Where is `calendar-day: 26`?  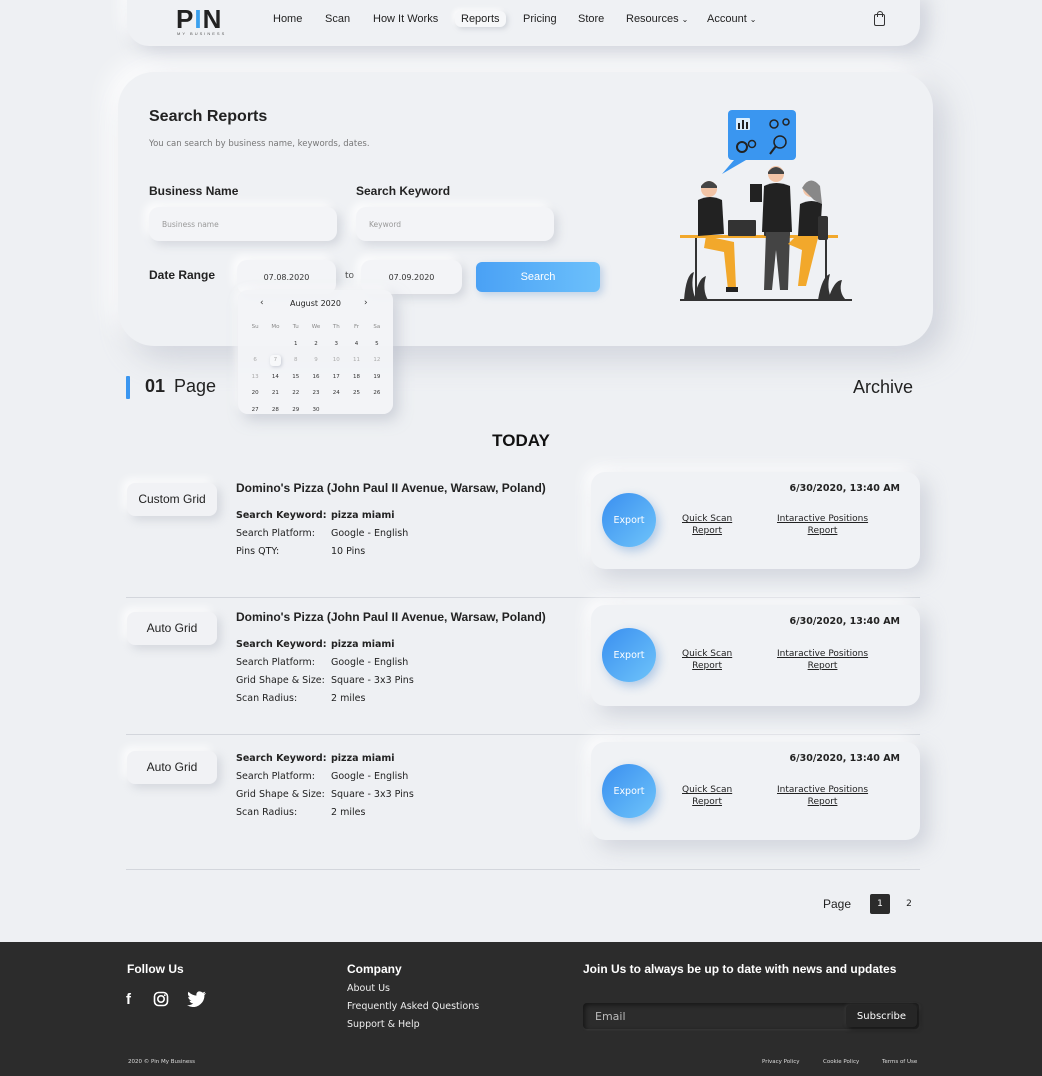
calendar-day: 26 is located at coordinates (377, 393).